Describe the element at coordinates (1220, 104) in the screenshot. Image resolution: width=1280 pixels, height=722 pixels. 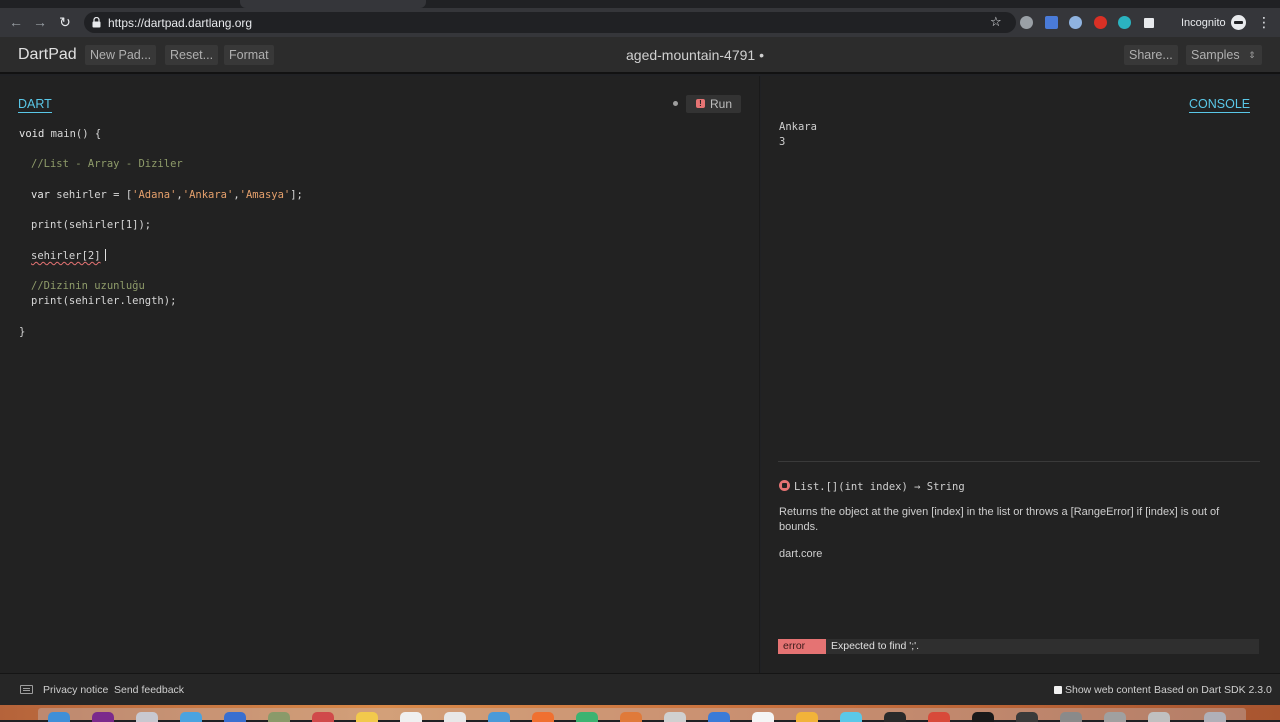
I see `tab-console: CONSOLE` at that location.